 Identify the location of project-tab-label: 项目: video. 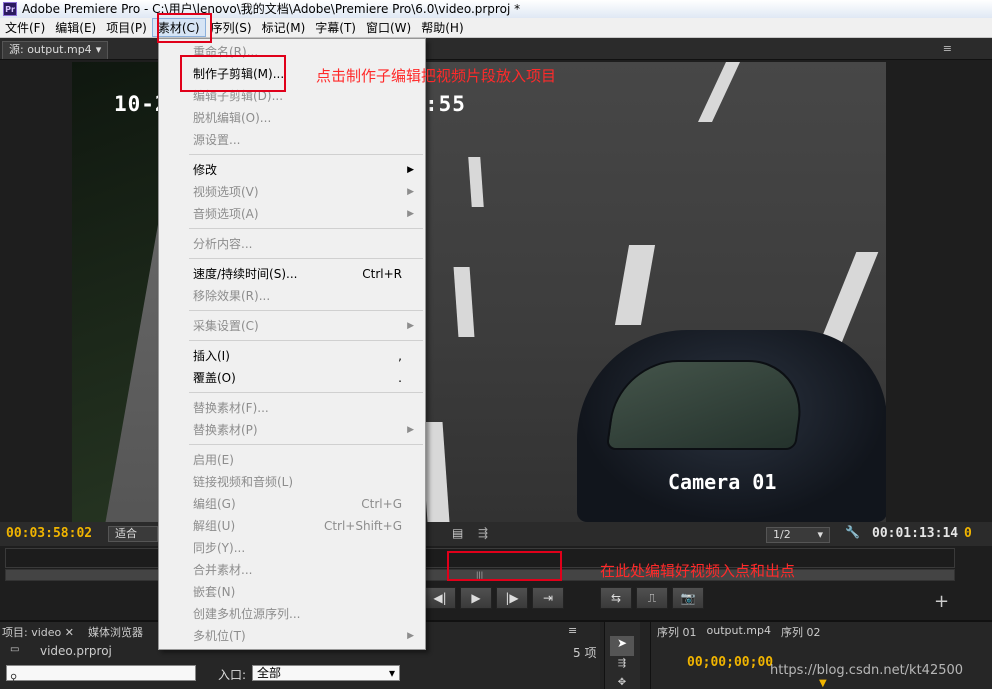
(32, 632).